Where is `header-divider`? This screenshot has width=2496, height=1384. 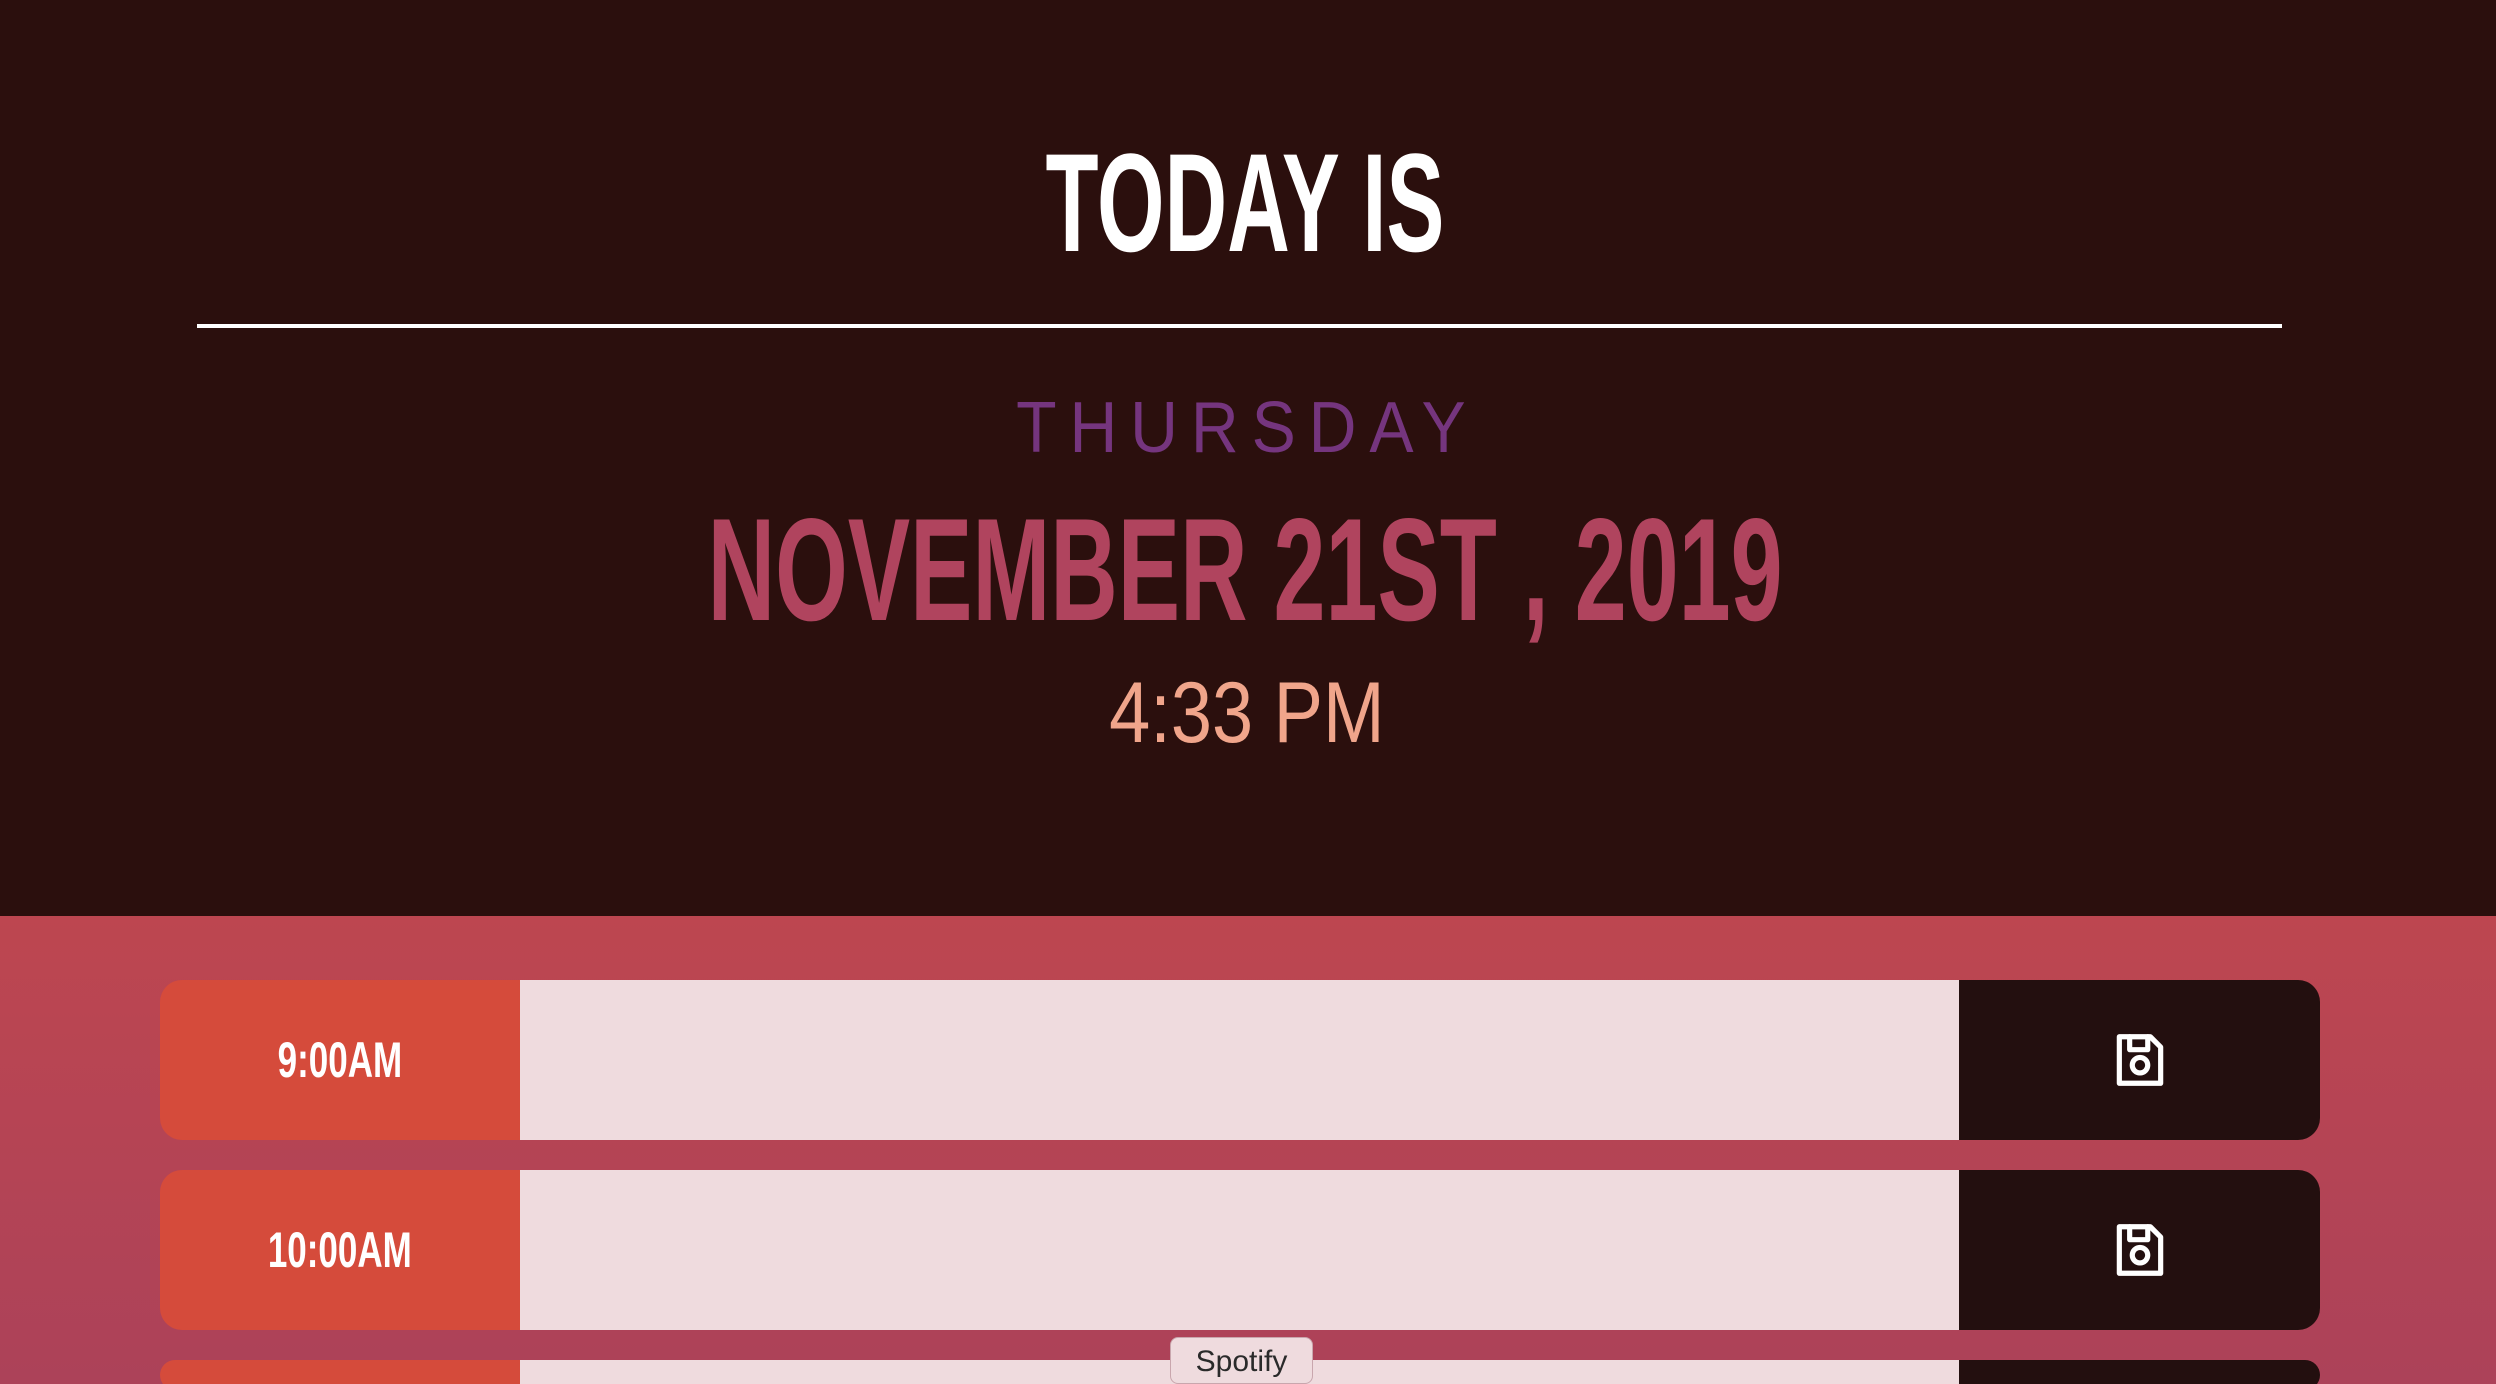
header-divider is located at coordinates (1239, 326).